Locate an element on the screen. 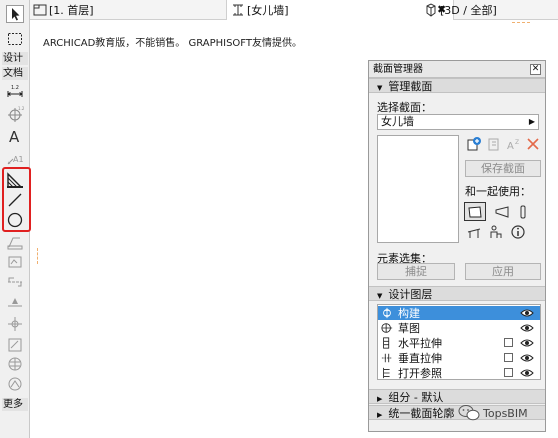 The image size is (558, 438). plan-view-icon is located at coordinates (475, 211).